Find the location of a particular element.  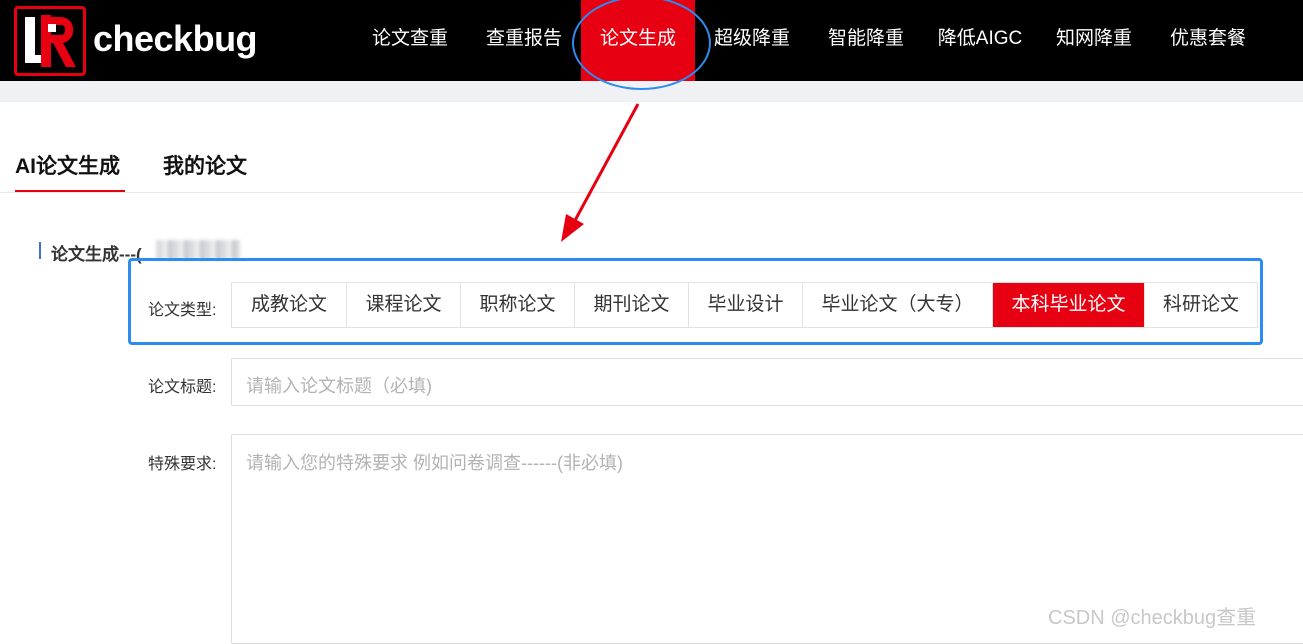

watermark: CSDN @checkbug查重 is located at coordinates (1152, 618).